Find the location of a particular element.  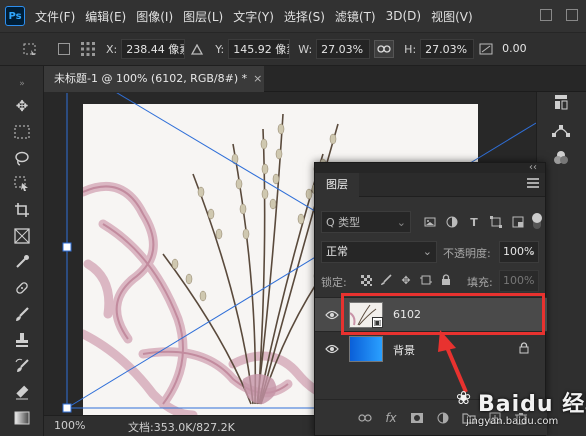

menu-3d: 3D(D) is located at coordinates (403, 16).